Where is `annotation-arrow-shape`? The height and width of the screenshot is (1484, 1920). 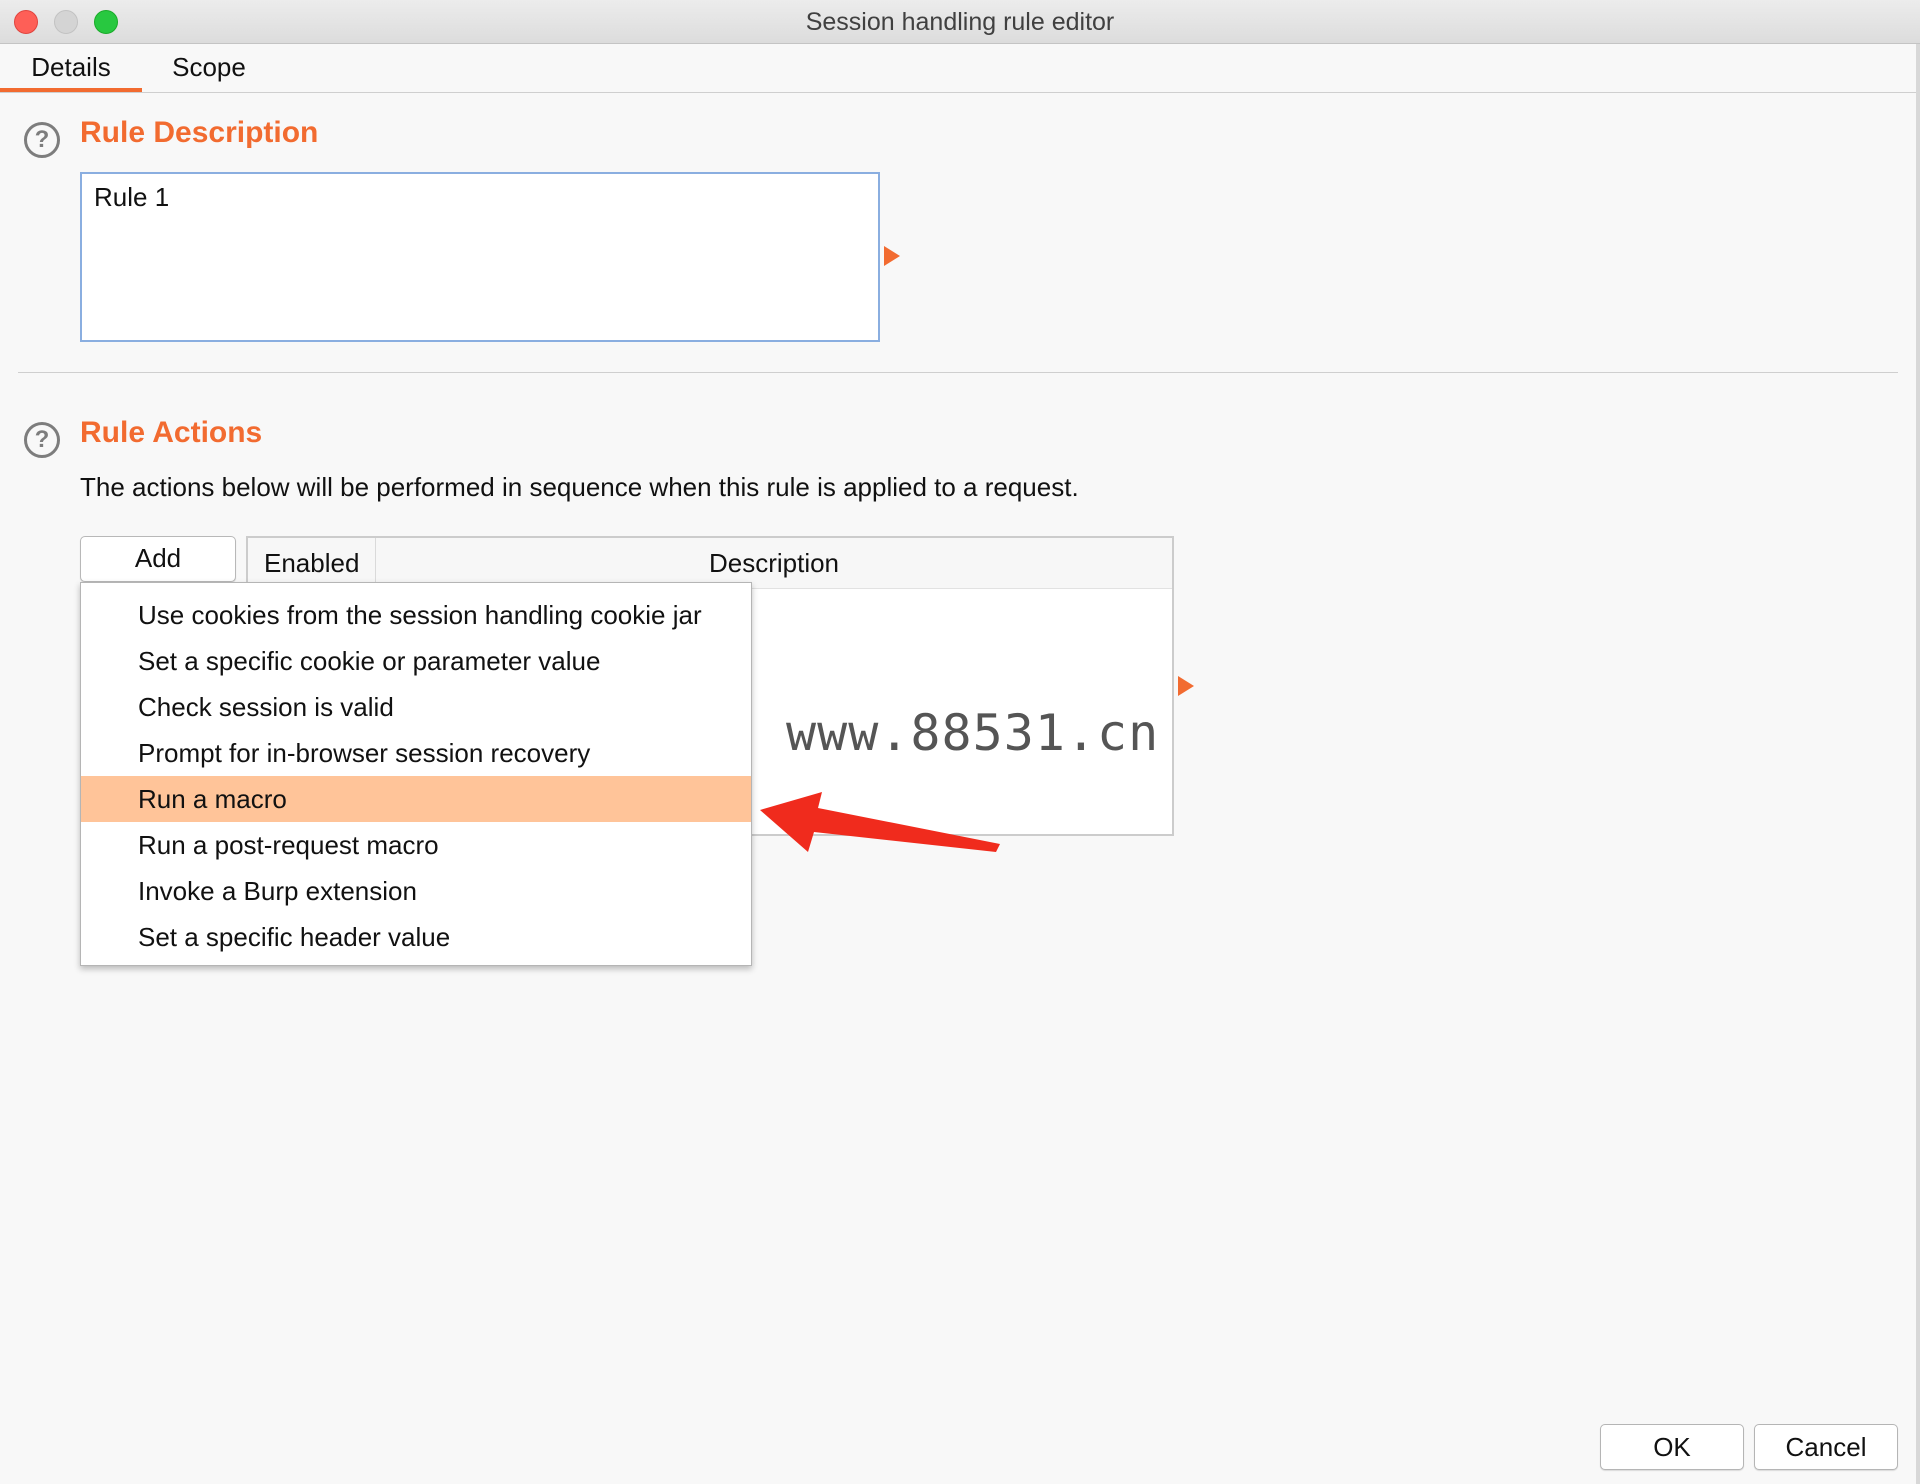 annotation-arrow-shape is located at coordinates (880, 822).